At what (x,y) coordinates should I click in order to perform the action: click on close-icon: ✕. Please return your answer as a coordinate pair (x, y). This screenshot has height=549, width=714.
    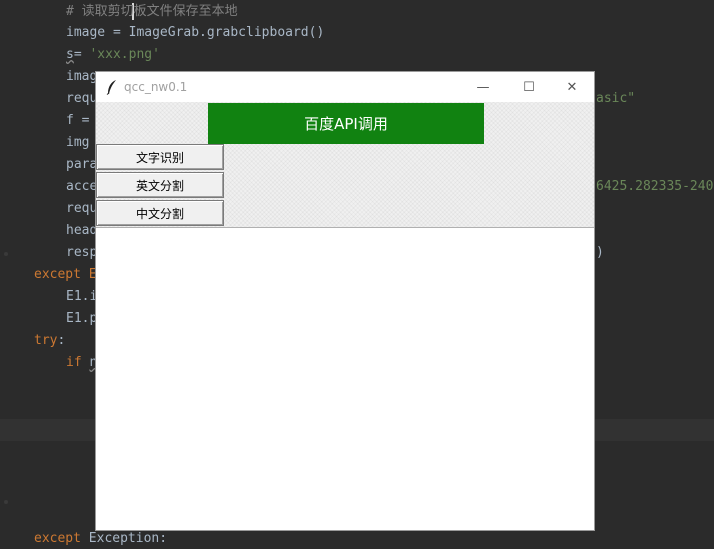
    Looking at the image, I should click on (572, 87).